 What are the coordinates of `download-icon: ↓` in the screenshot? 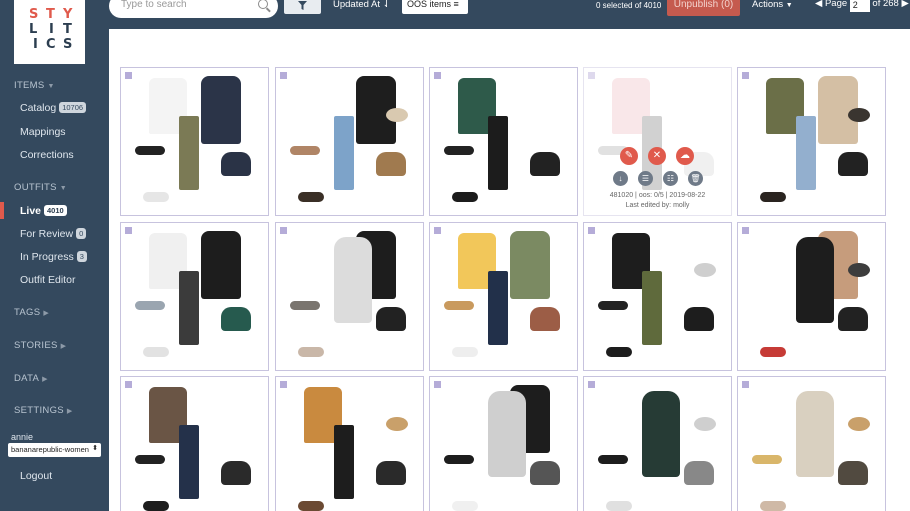 It's located at (620, 178).